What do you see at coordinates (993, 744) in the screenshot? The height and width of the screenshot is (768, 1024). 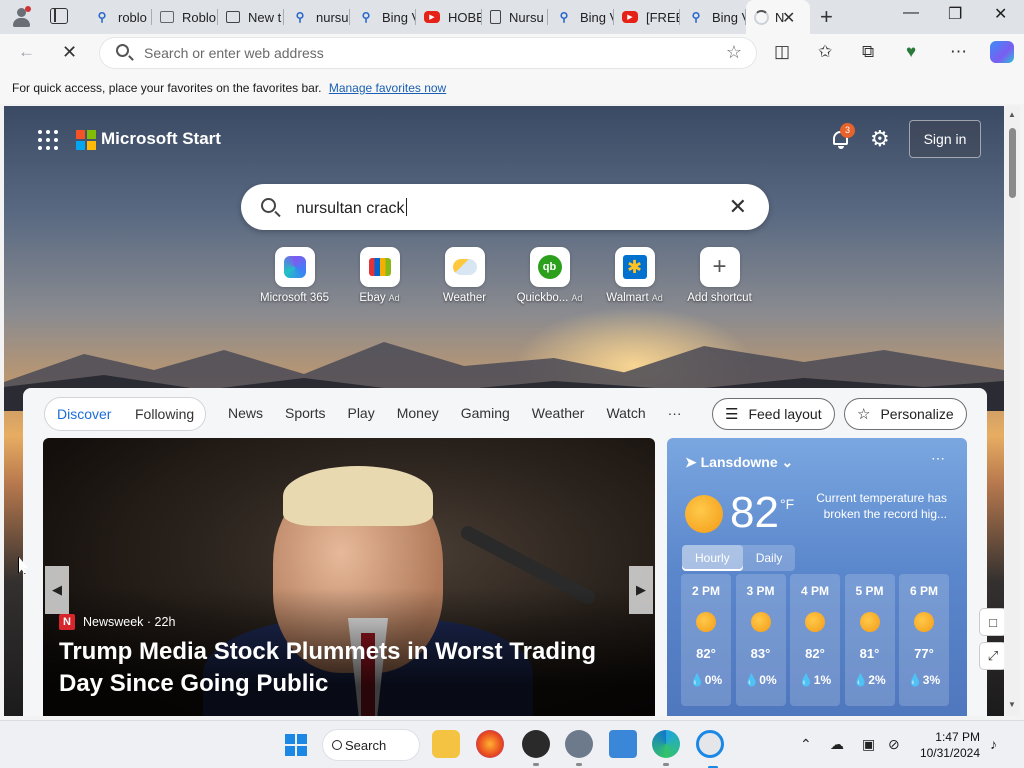 I see `notification-bell-icon: ♪` at bounding box center [993, 744].